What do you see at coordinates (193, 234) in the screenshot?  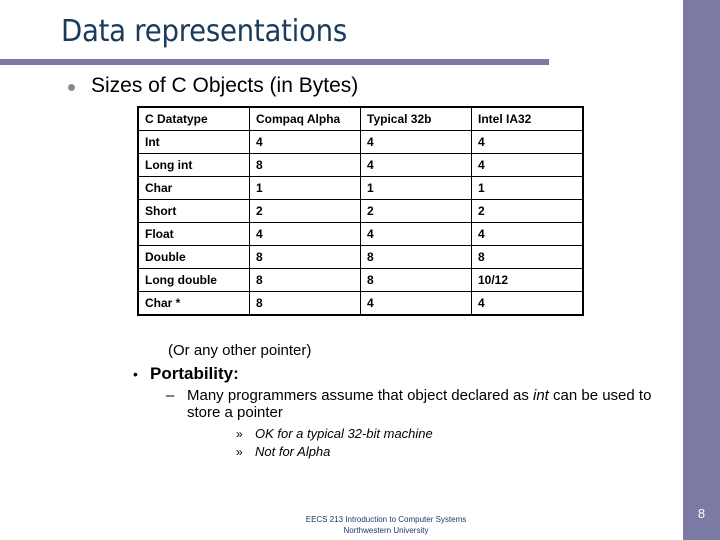 I see `data-cell: Float` at bounding box center [193, 234].